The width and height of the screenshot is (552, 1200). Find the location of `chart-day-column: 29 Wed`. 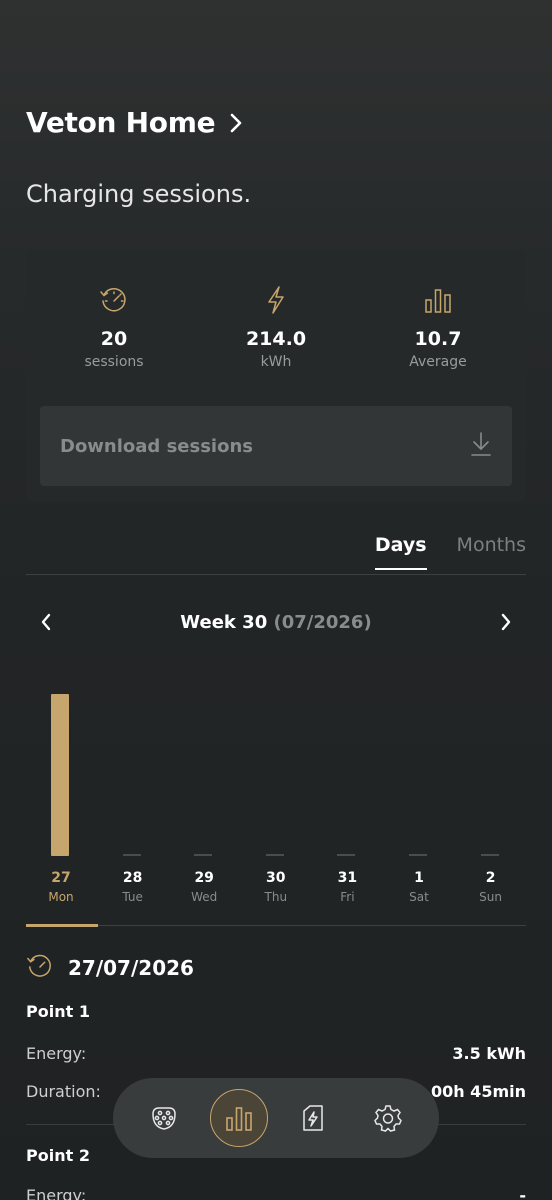

chart-day-column: 29 Wed is located at coordinates (204, 785).